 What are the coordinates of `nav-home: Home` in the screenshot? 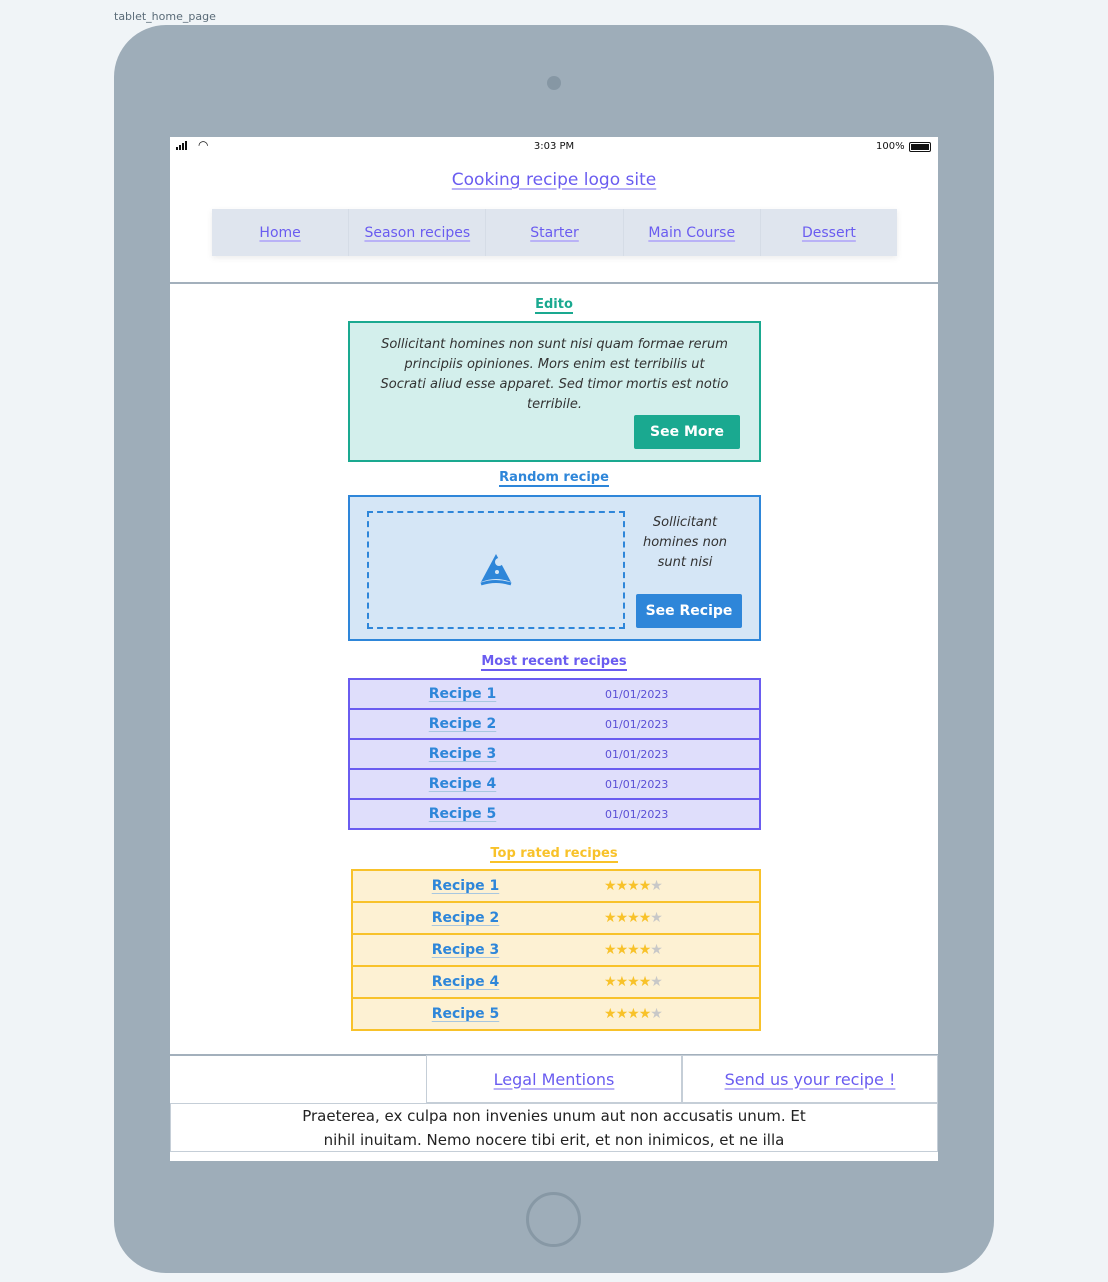 It's located at (281, 232).